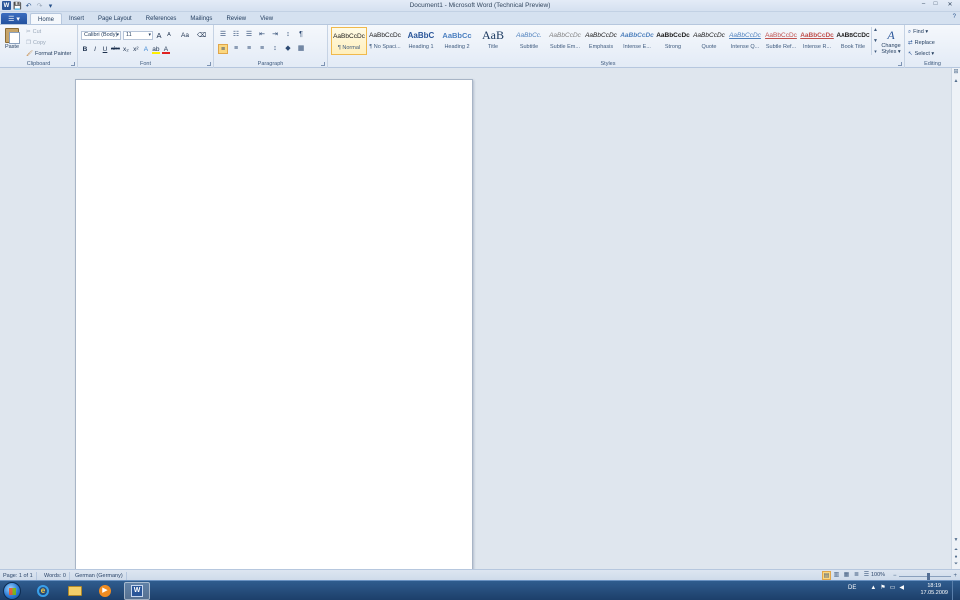  Describe the element at coordinates (493, 41) in the screenshot. I see `style-title: AaB Title` at that location.